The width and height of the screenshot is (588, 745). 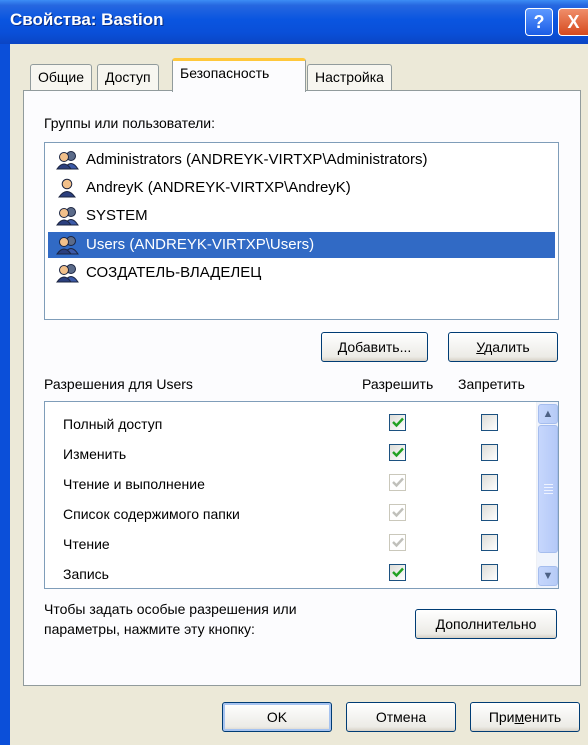 I want to click on chevron-up-icon: ▲, so click(x=548, y=414).